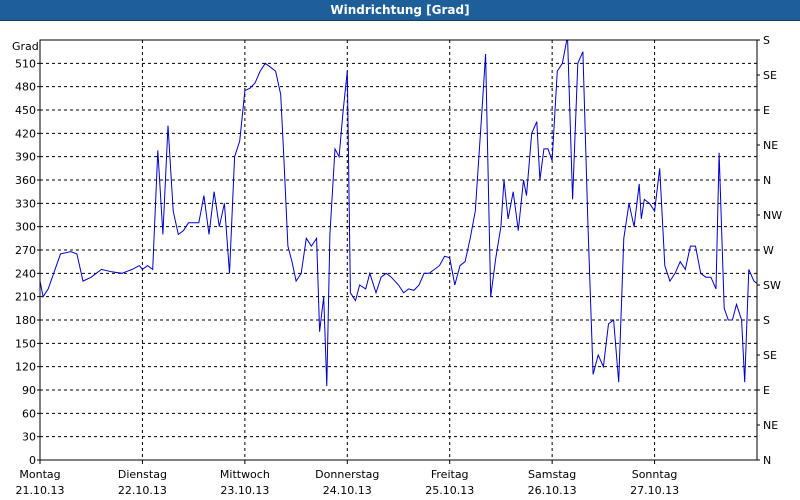  What do you see at coordinates (347, 490) in the screenshot?
I see `day-date-label: 24.10.13` at bounding box center [347, 490].